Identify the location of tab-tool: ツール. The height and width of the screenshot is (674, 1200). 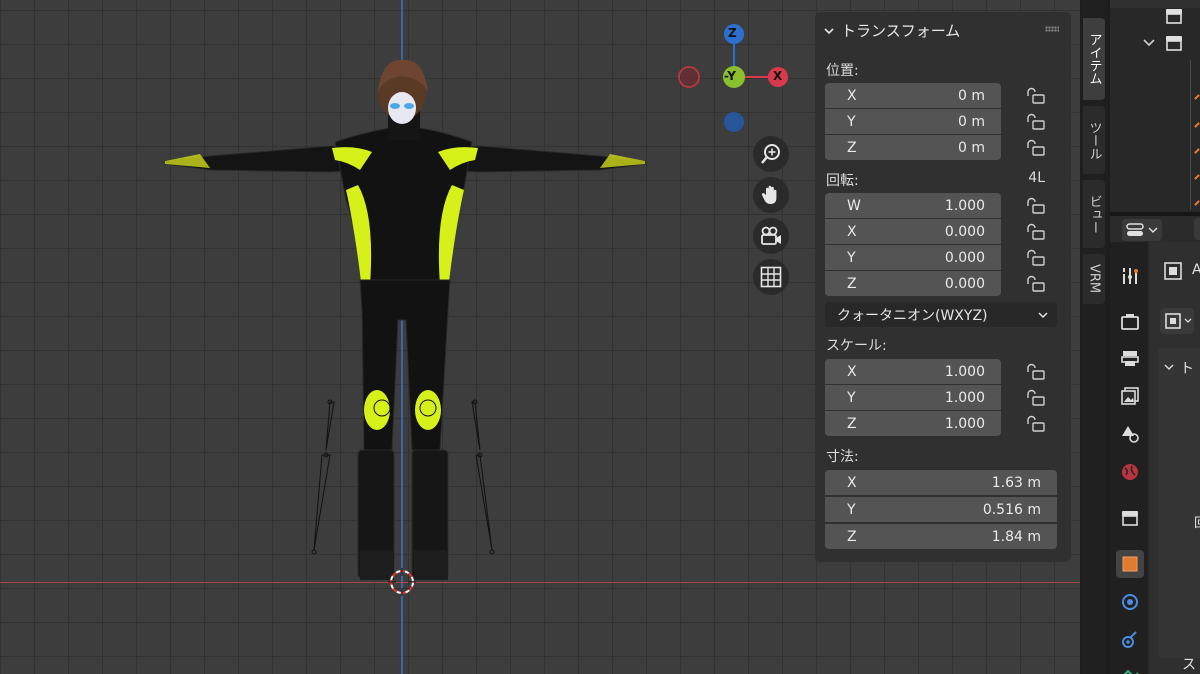
(1094, 140).